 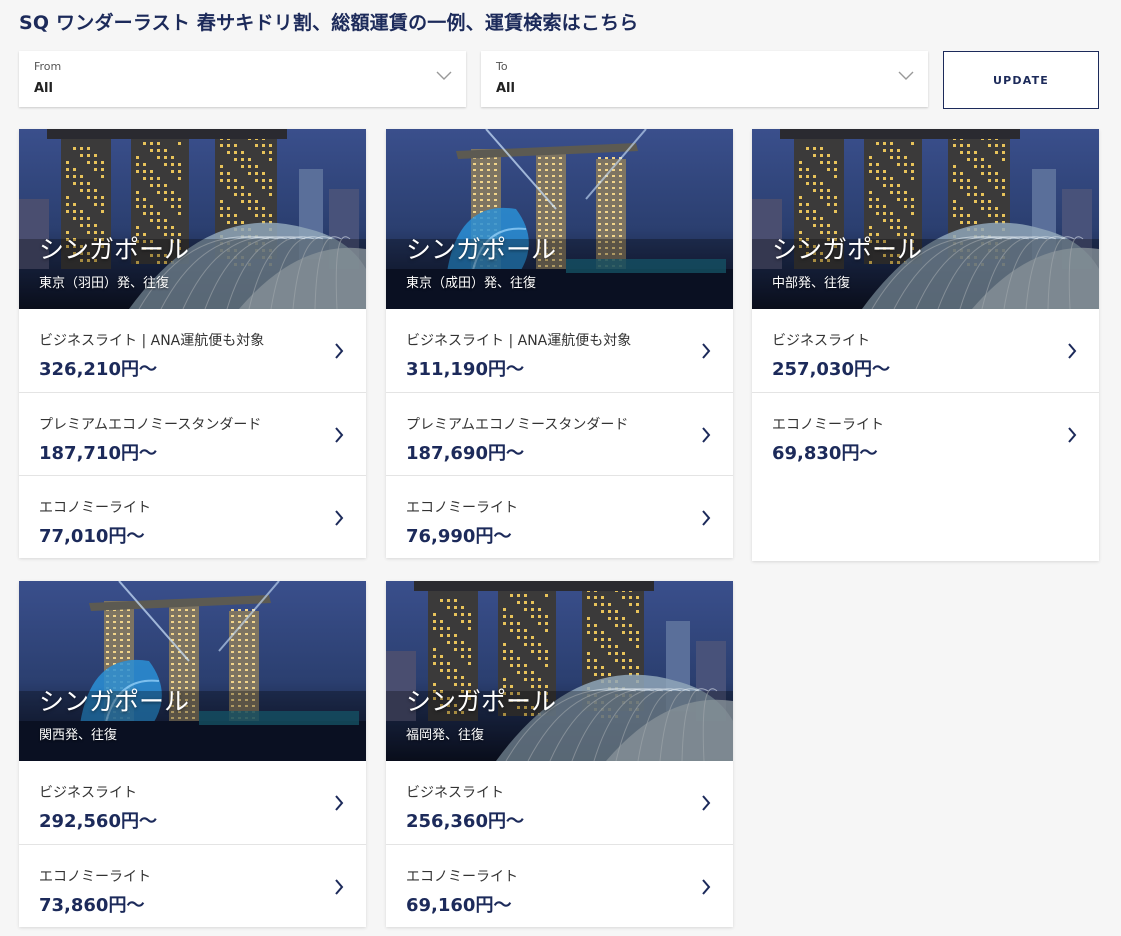 I want to click on fare-row: エコノミーライト 73,860円〜, so click(x=192, y=885).